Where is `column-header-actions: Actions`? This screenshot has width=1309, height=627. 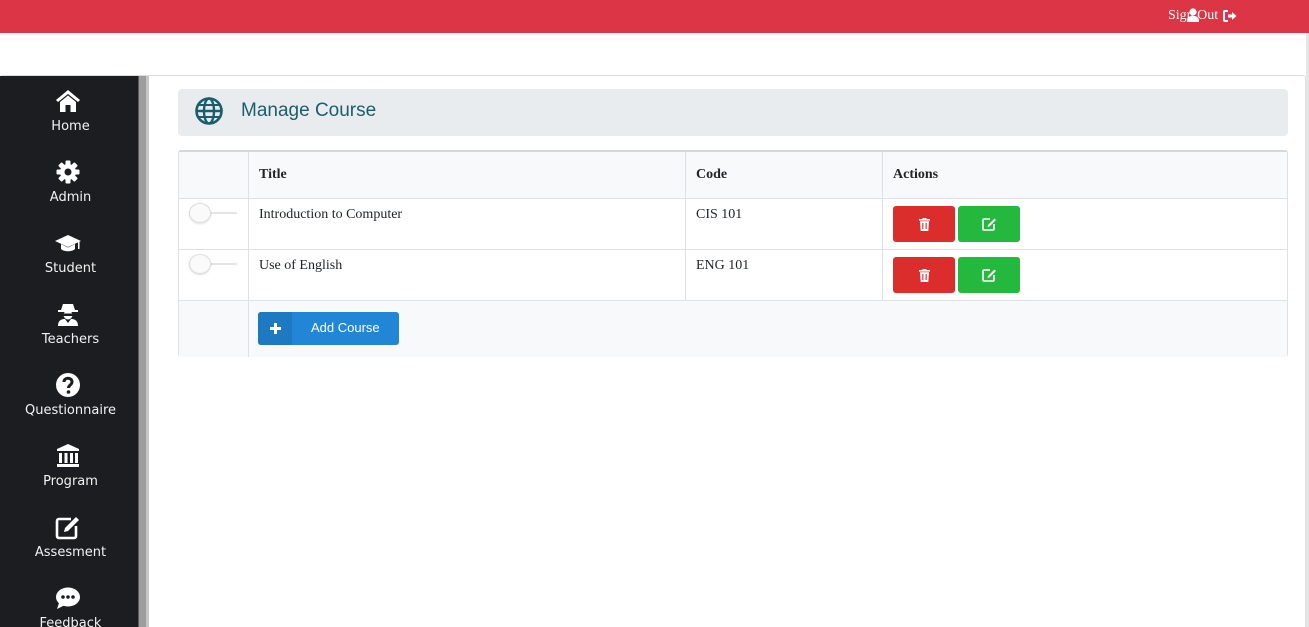 column-header-actions: Actions is located at coordinates (916, 174).